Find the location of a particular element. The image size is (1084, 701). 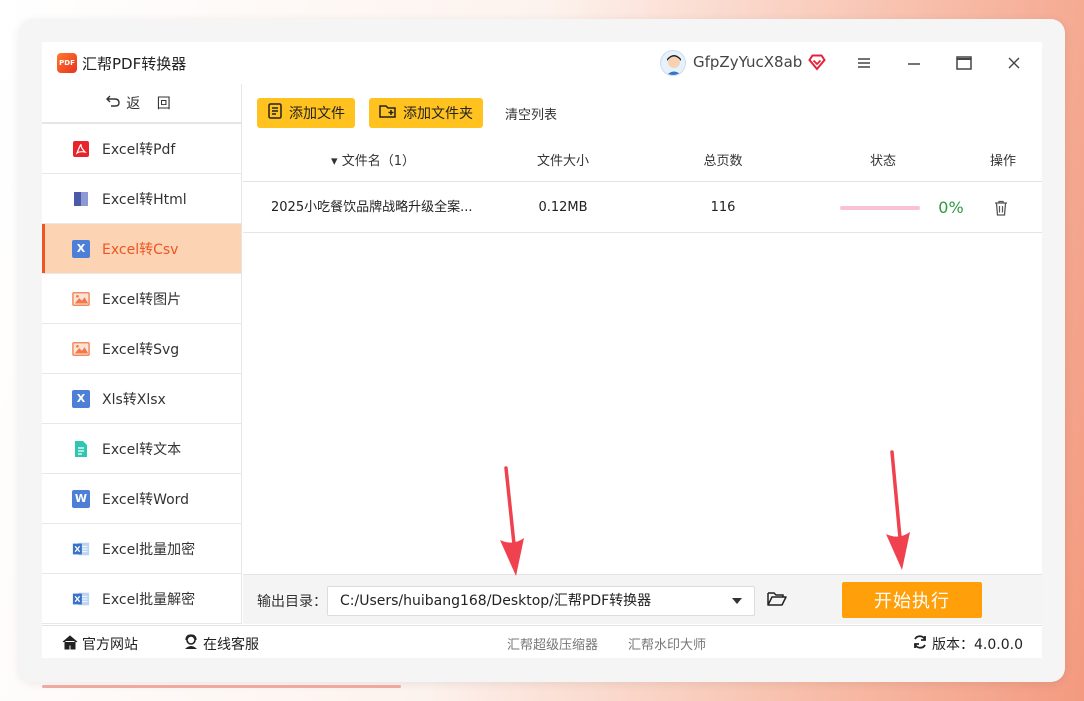

add-file-button: 添加文件 is located at coordinates (306, 113).